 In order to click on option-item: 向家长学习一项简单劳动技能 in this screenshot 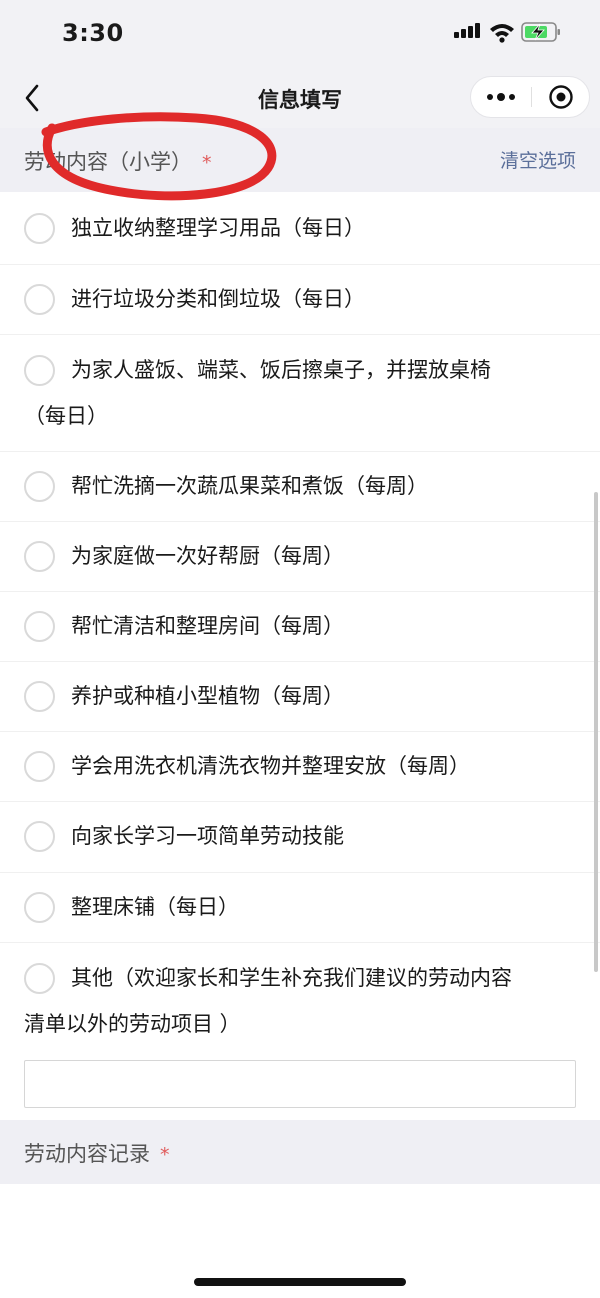, I will do `click(300, 837)`.